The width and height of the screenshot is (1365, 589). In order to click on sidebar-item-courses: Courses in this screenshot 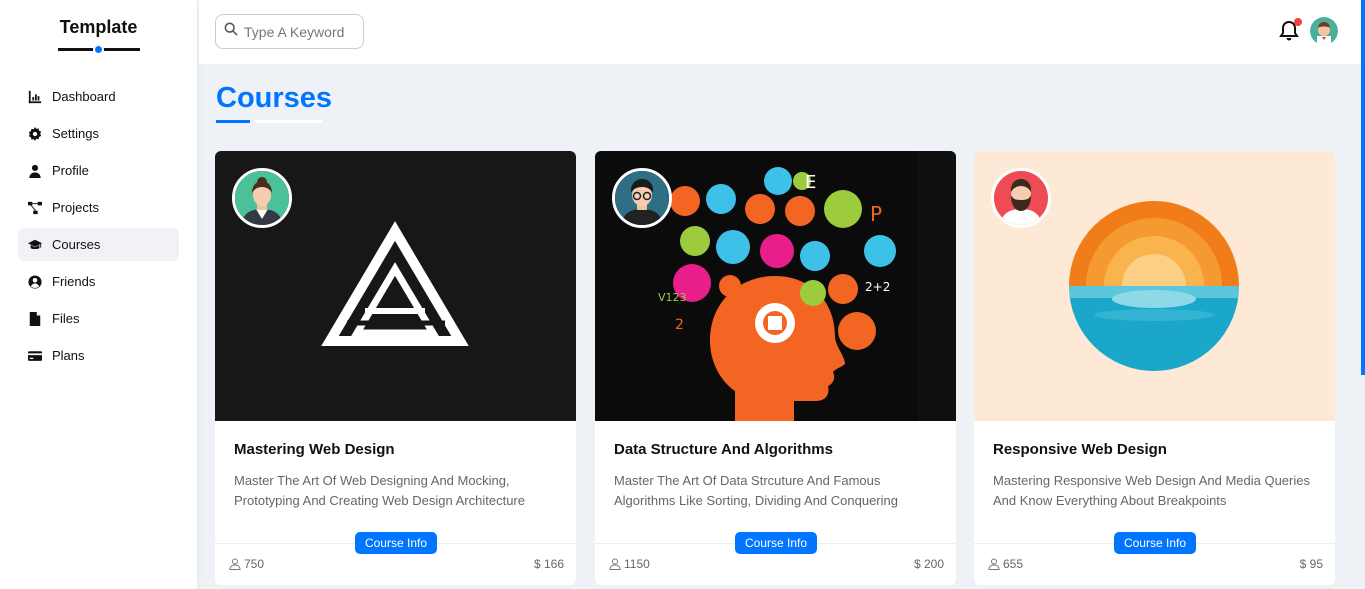, I will do `click(98, 244)`.